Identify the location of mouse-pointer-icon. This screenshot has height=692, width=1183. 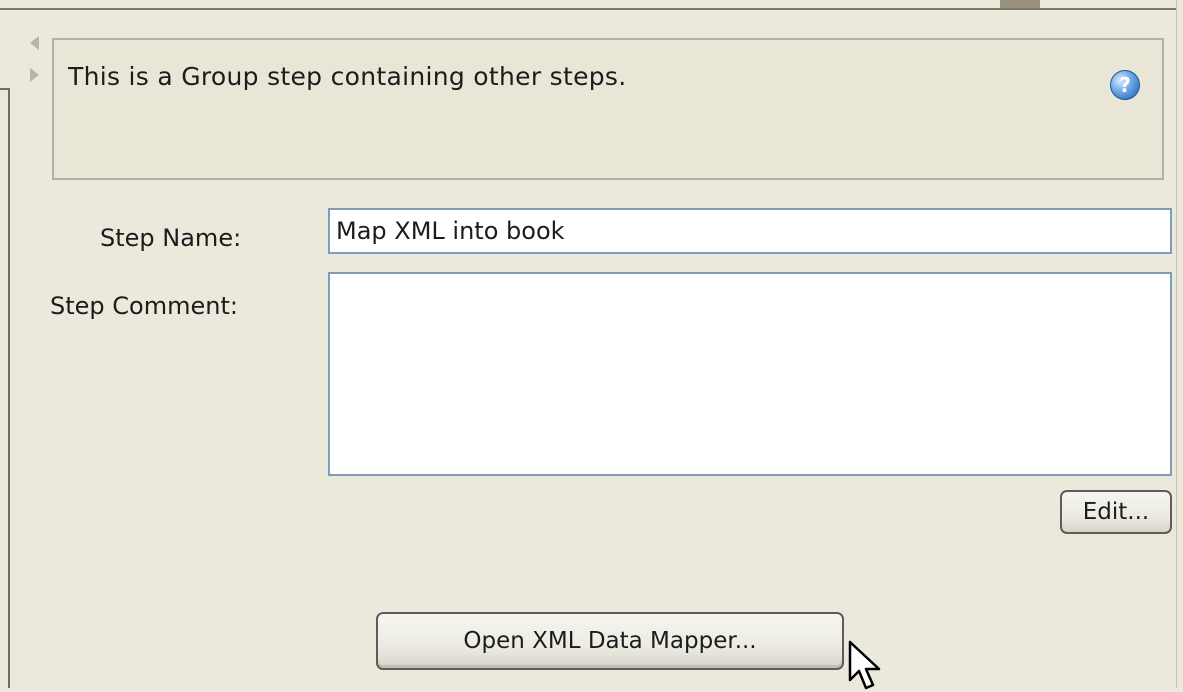
(864, 665).